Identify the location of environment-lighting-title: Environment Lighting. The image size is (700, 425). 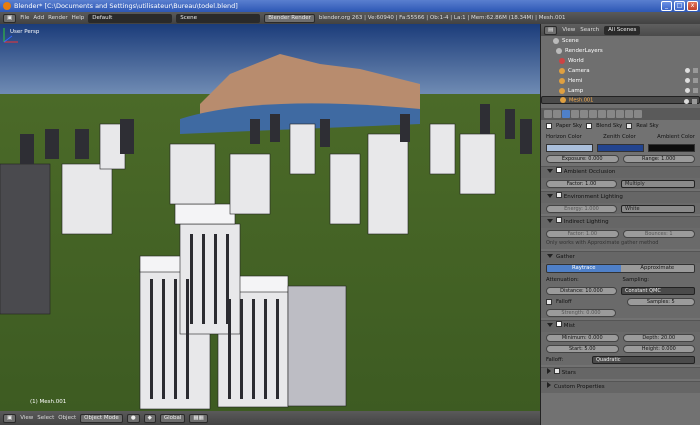
(593, 197).